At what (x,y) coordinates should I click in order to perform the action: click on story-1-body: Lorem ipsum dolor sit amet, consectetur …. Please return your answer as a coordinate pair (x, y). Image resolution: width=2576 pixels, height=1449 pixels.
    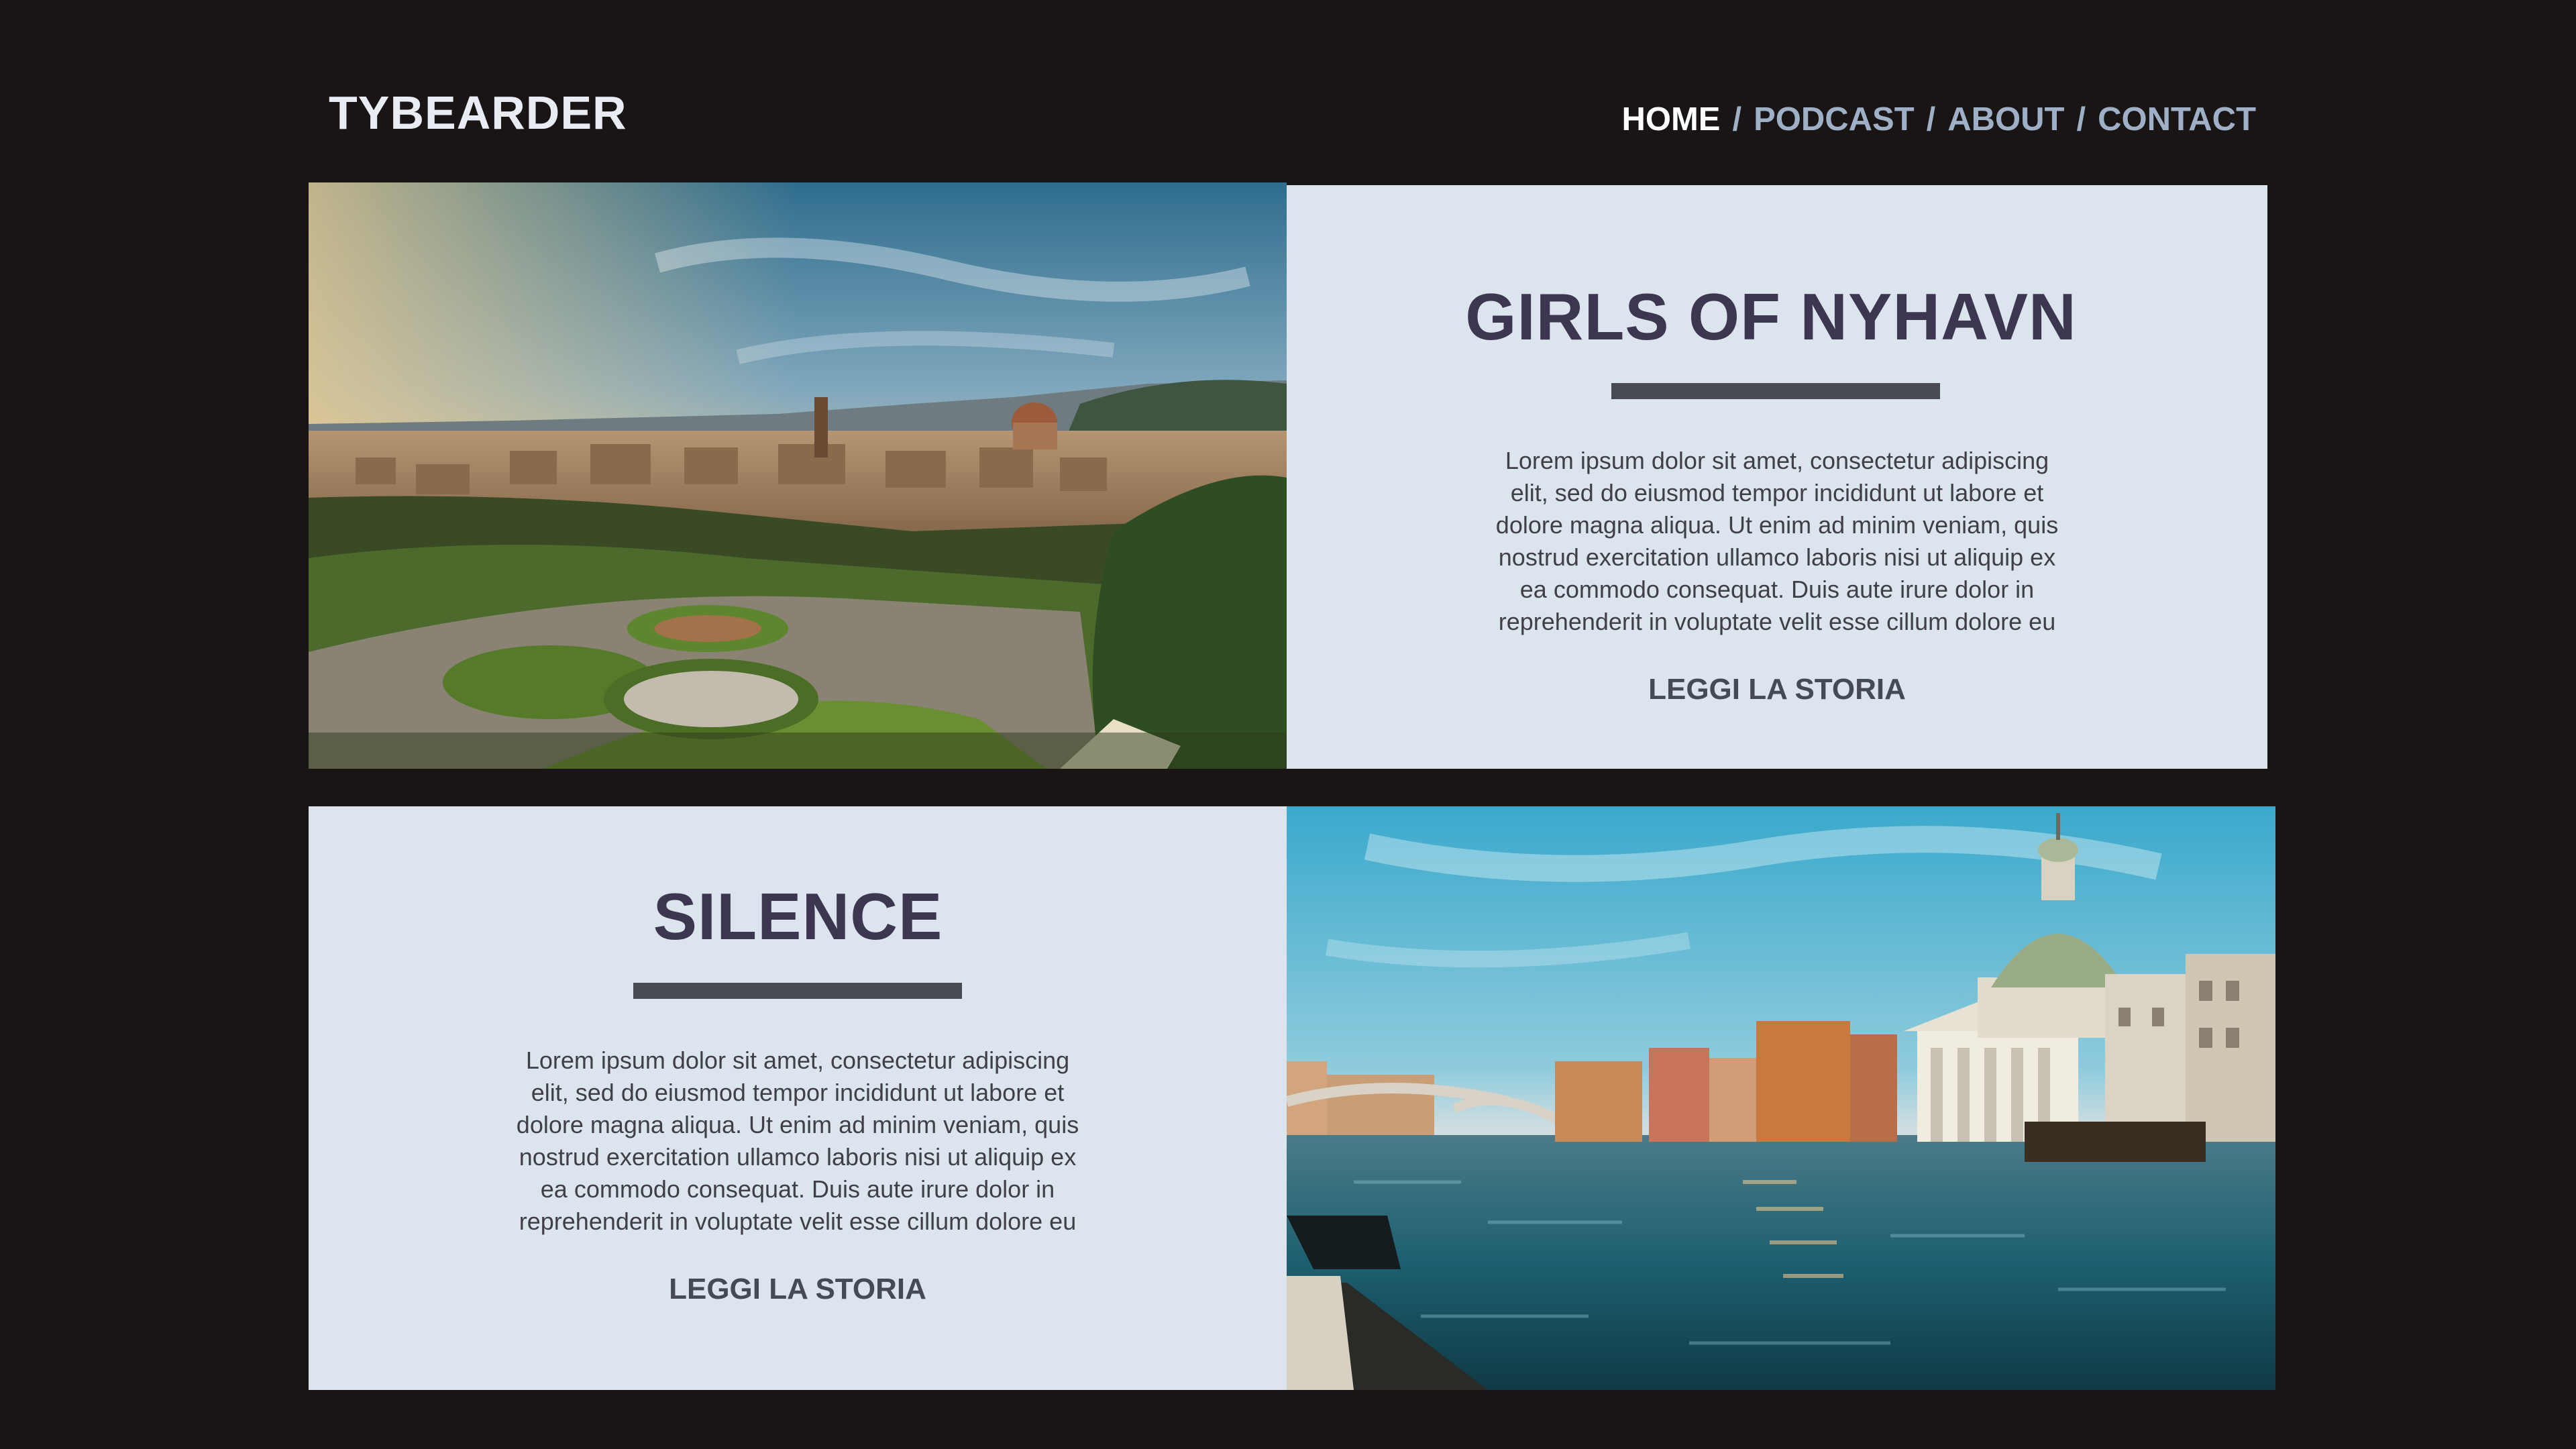
    Looking at the image, I should click on (1777, 541).